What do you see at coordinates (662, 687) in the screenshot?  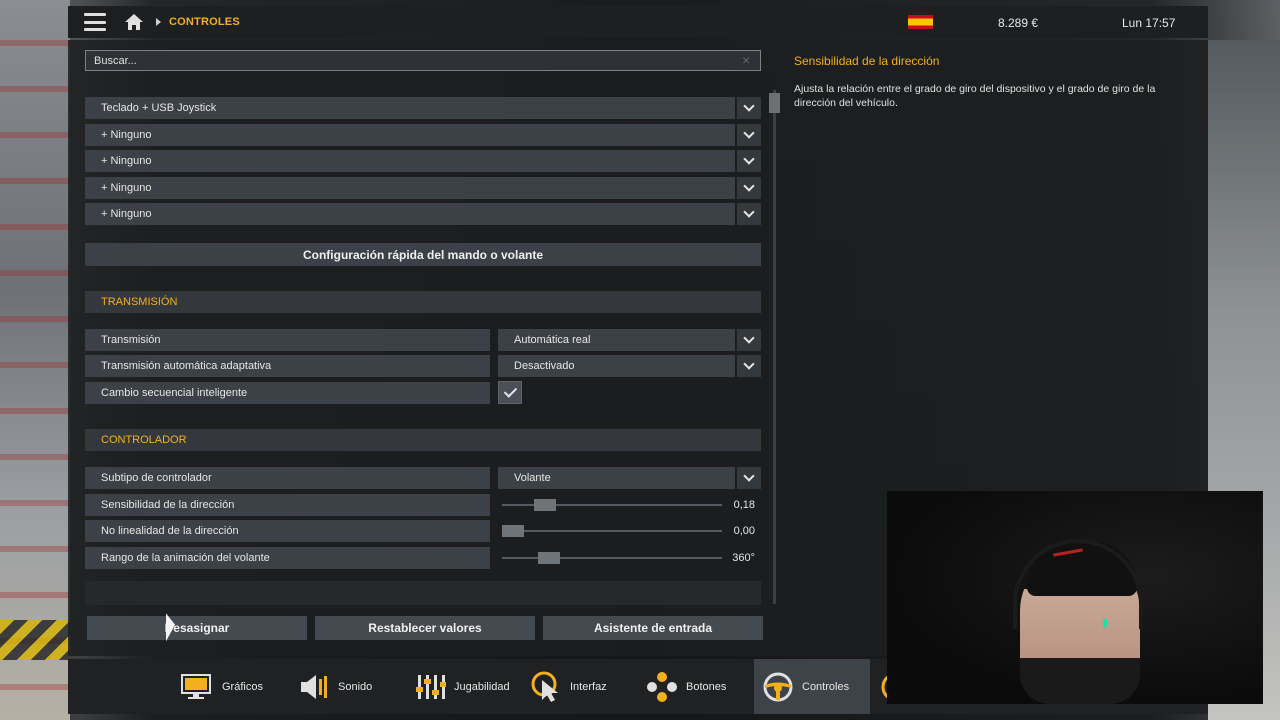 I see `gamepad-buttons-icon` at bounding box center [662, 687].